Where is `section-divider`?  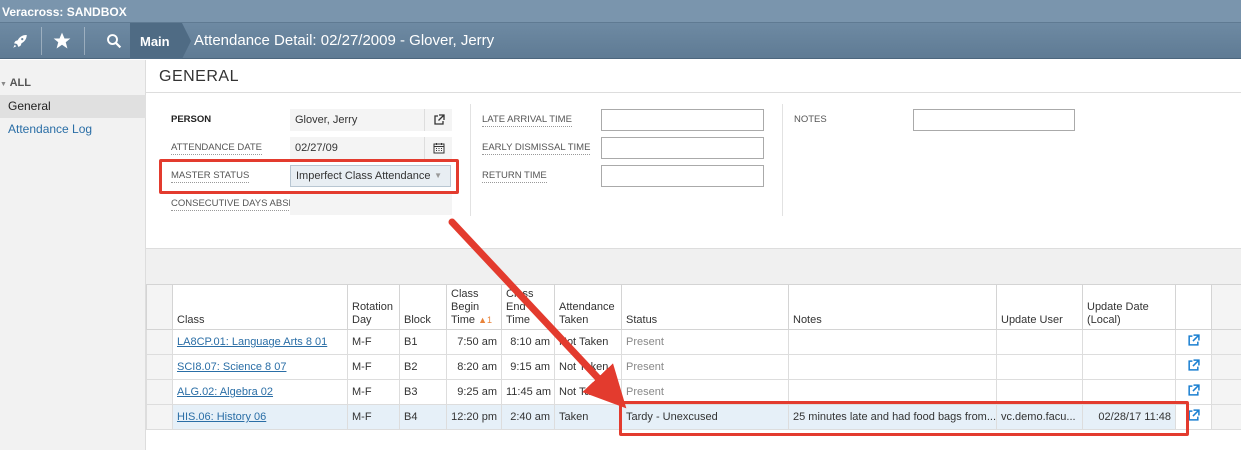 section-divider is located at coordinates (693, 92).